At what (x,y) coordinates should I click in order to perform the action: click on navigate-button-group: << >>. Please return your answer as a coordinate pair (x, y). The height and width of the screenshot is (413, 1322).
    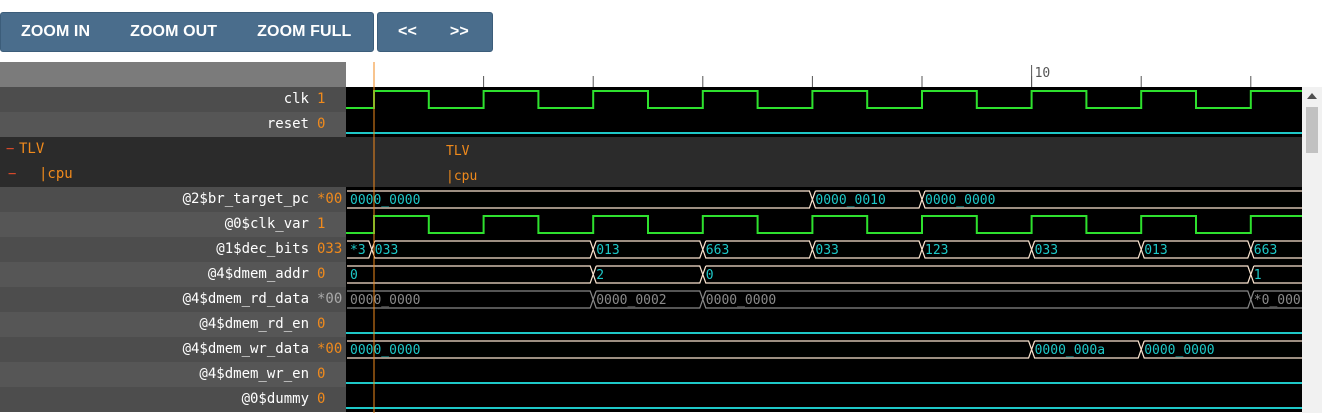
    Looking at the image, I should click on (435, 32).